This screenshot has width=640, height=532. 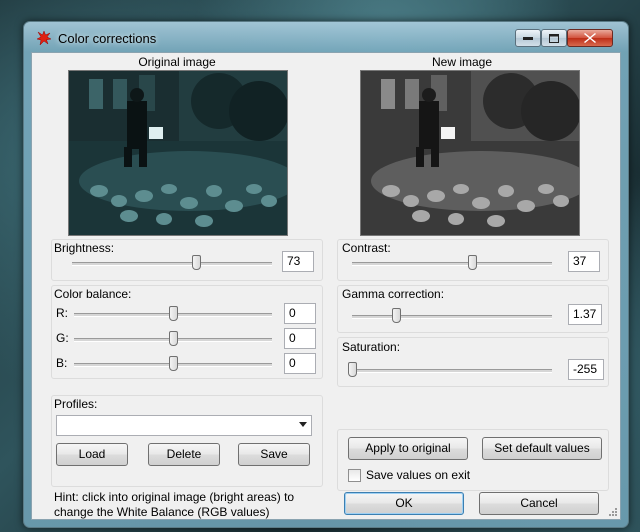 What do you see at coordinates (107, 38) in the screenshot?
I see `window-title: Color corrections` at bounding box center [107, 38].